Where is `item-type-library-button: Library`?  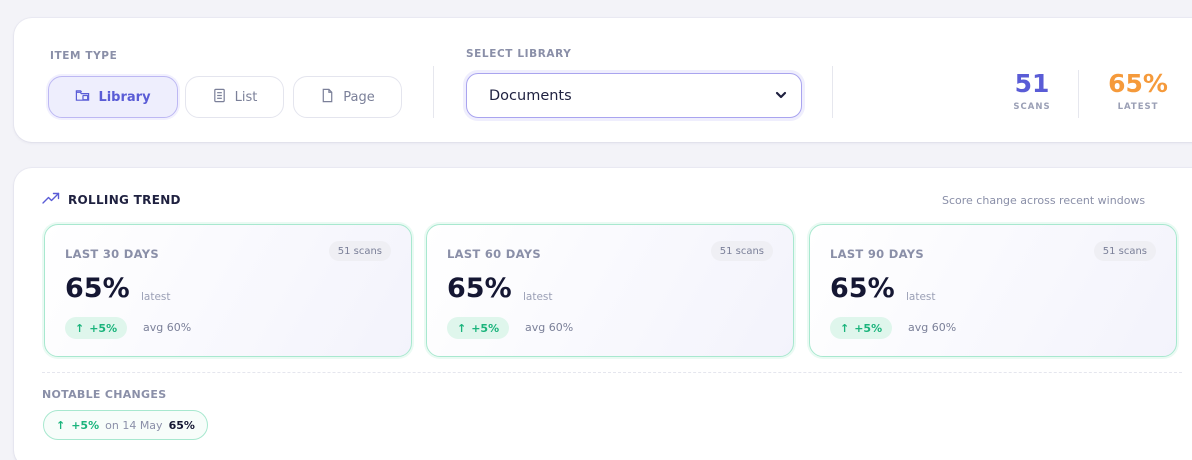
item-type-library-button: Library is located at coordinates (113, 97).